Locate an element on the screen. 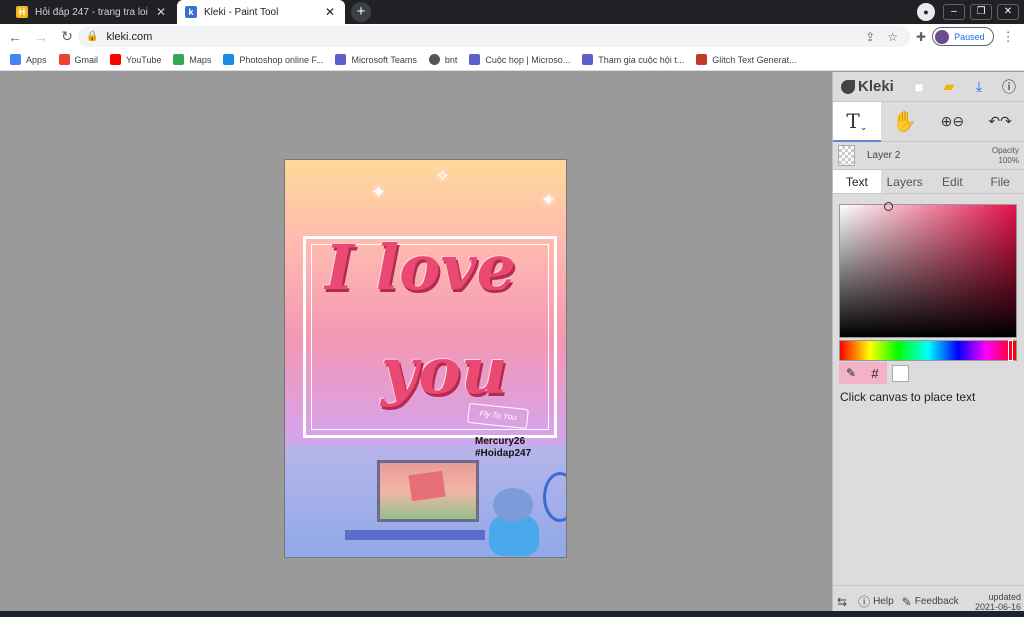 The image size is (1024, 617). gmail-icon is located at coordinates (64, 59).